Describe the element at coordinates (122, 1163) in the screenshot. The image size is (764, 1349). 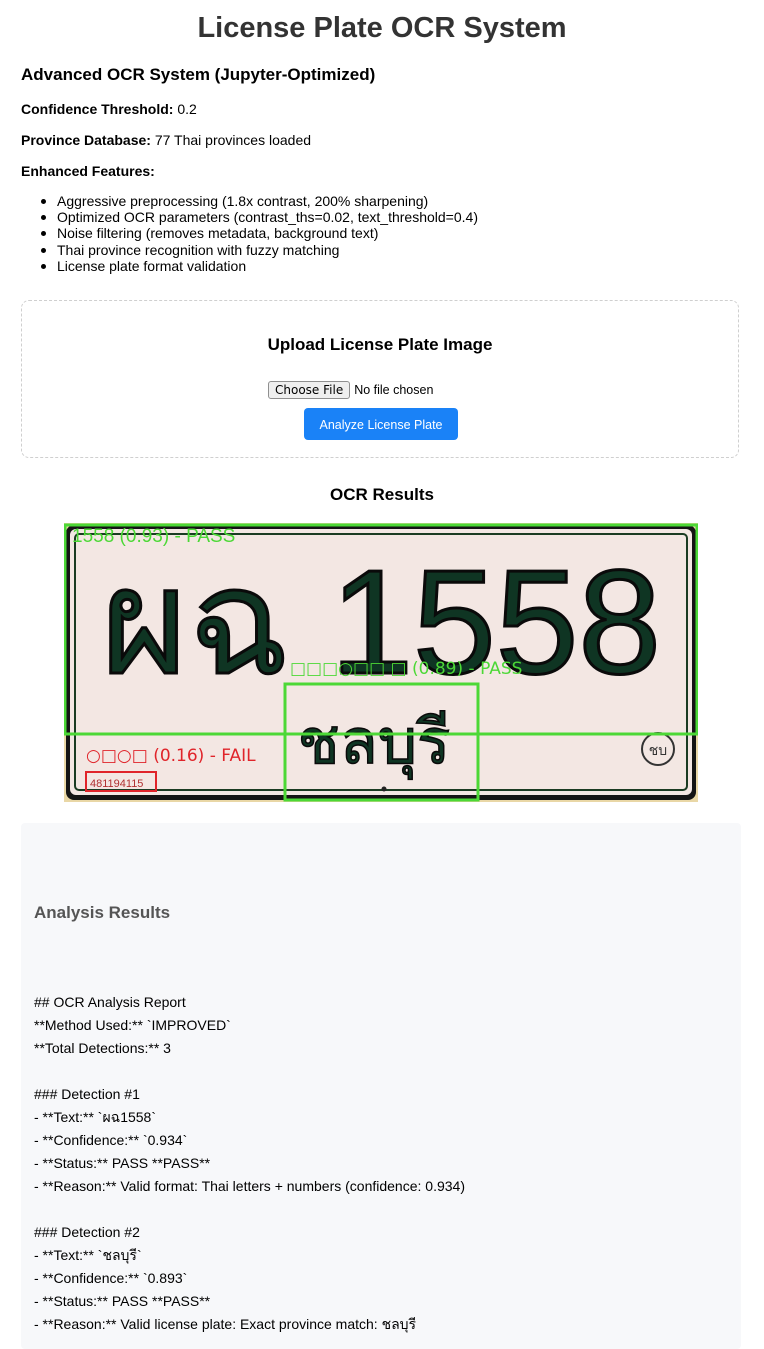
I see `detection-1-status: - **Status:** PASS **PASS**` at that location.